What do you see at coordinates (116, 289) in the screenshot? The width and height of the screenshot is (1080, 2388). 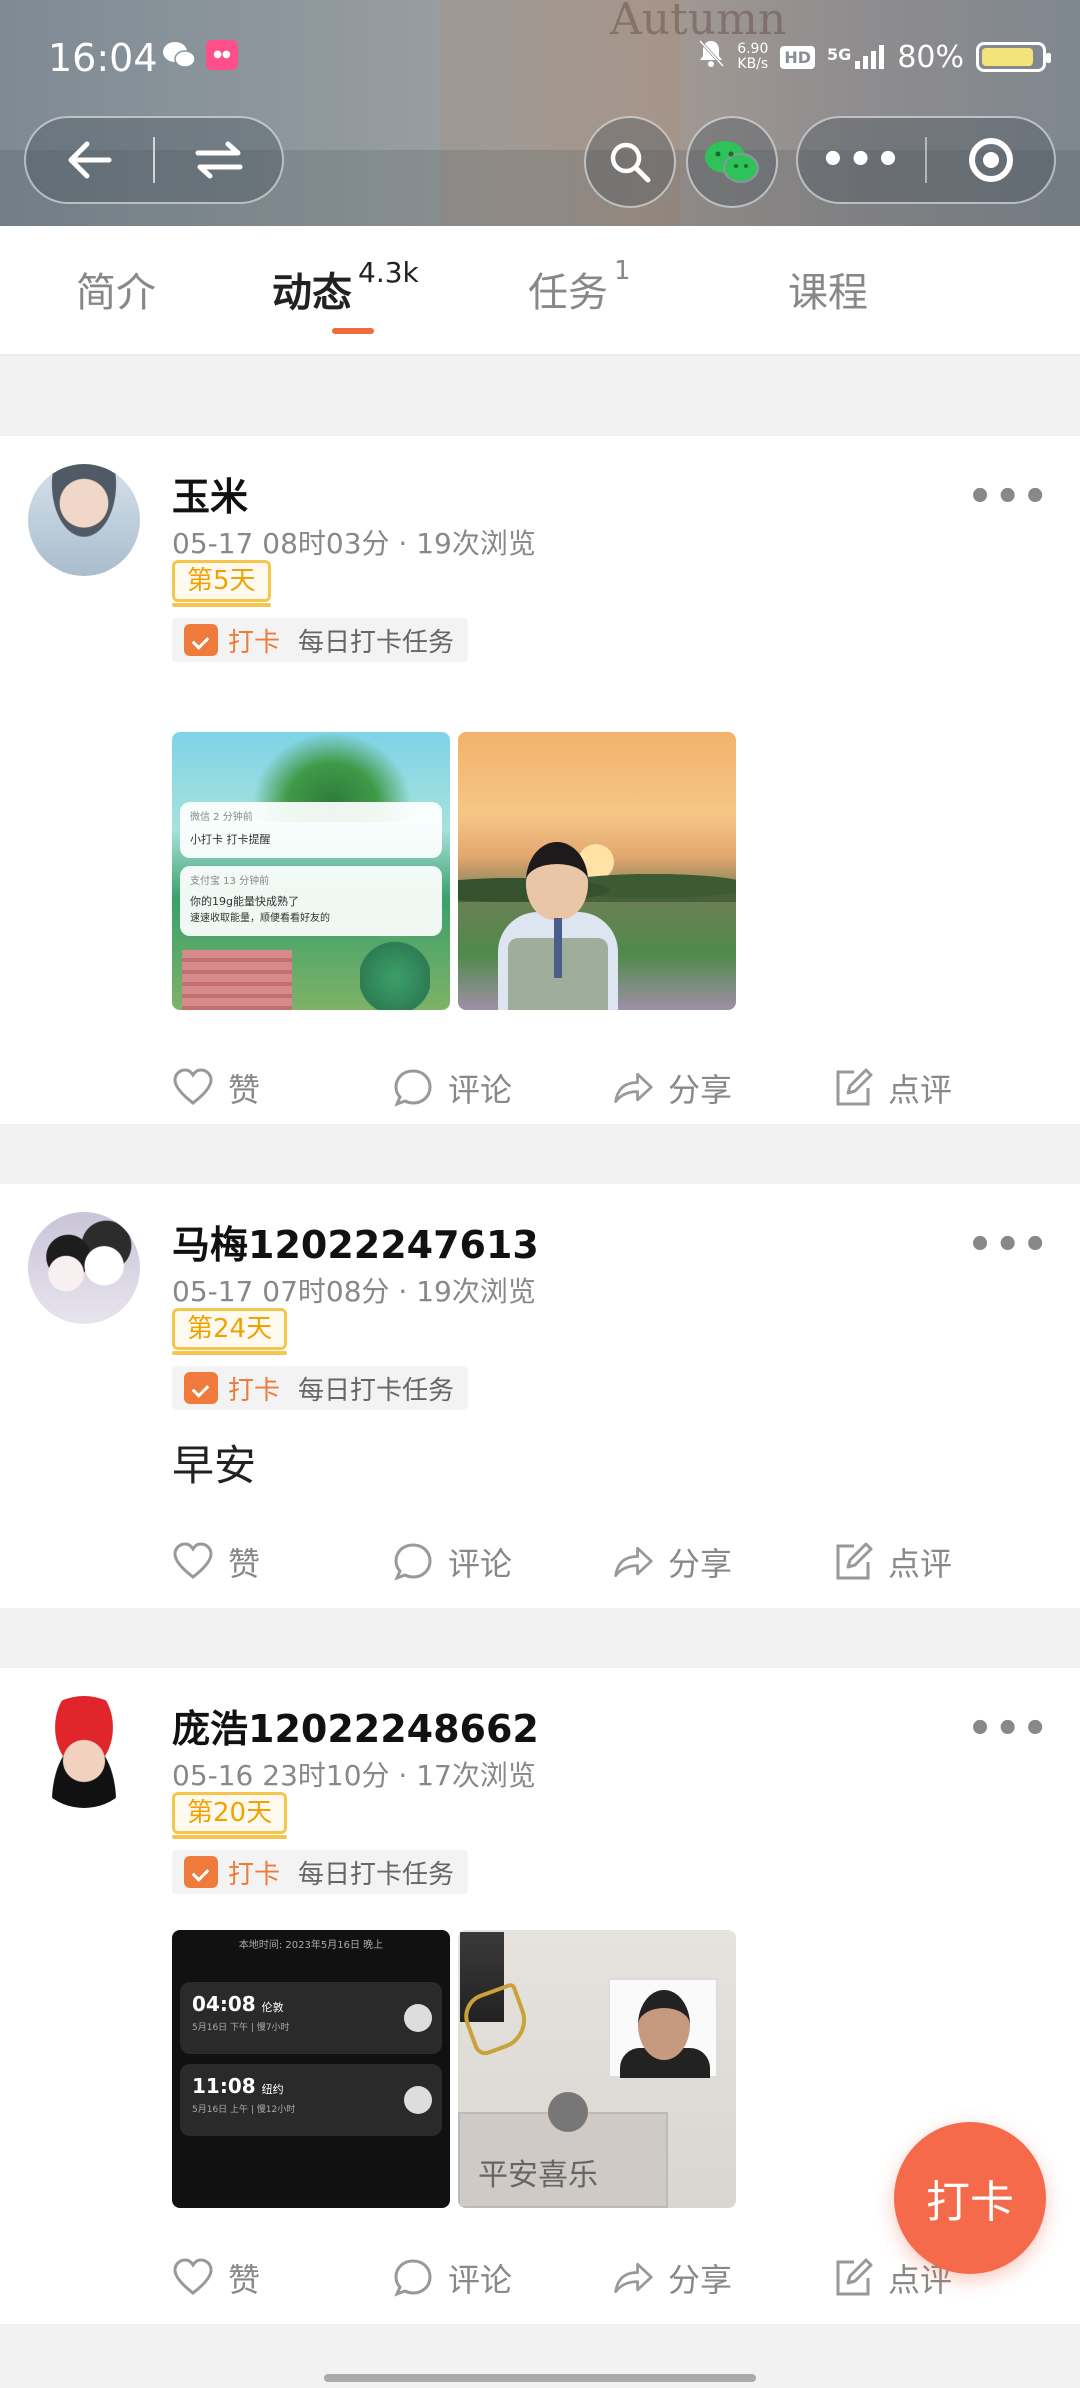 I see `tab-intro: 简介` at bounding box center [116, 289].